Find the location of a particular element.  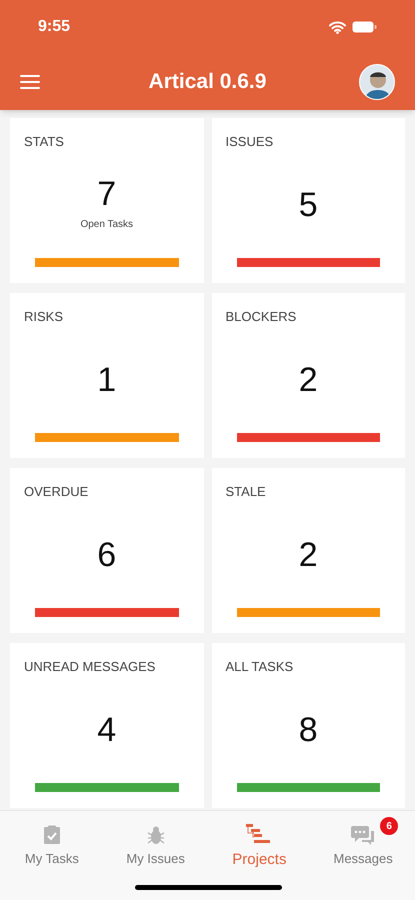

stat-card: STALE 2 is located at coordinates (308, 550).